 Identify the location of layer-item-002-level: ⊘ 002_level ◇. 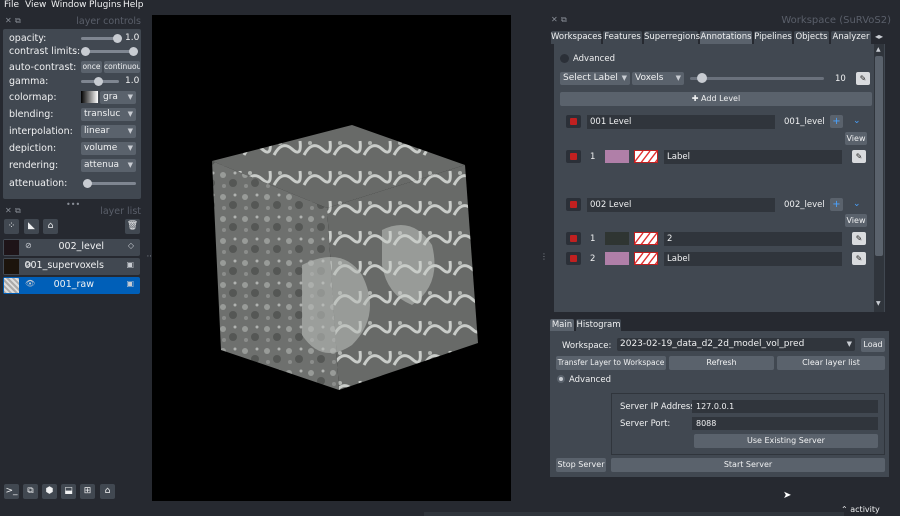
(71, 247).